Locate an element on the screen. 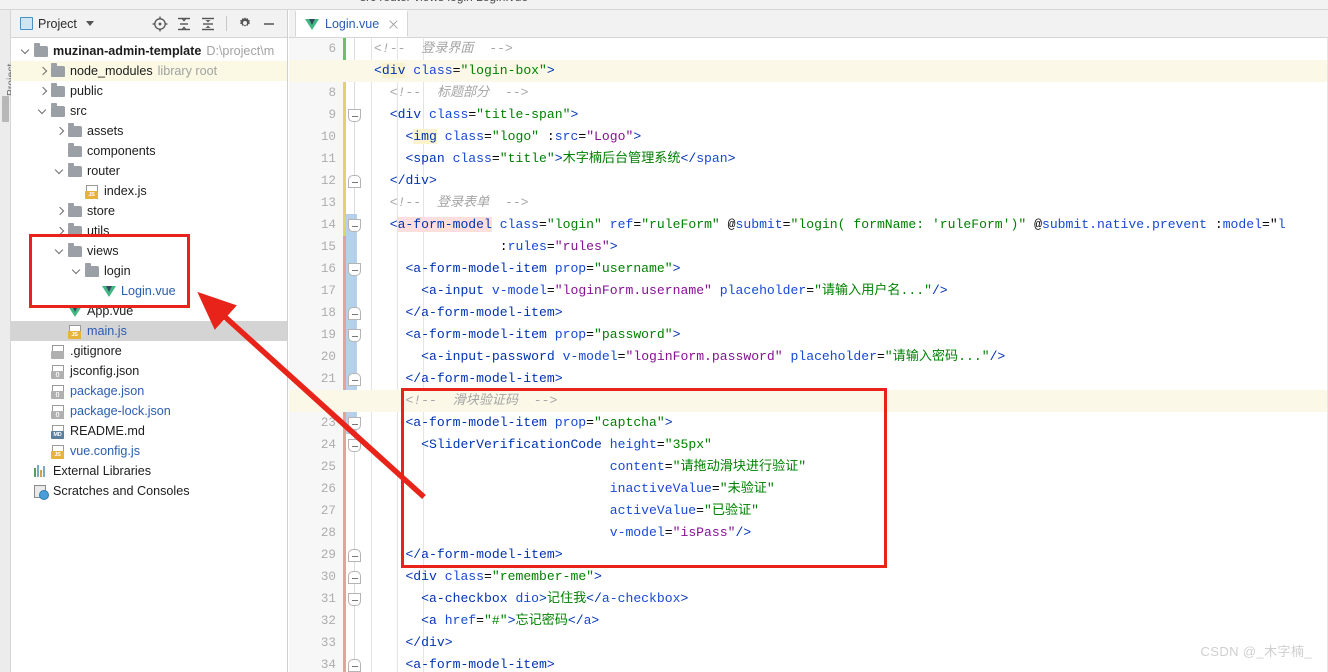 This screenshot has height=672, width=1328. tree-item-muzinan-admin-template: muzinan-admin-template D:\project\m is located at coordinates (149, 51).